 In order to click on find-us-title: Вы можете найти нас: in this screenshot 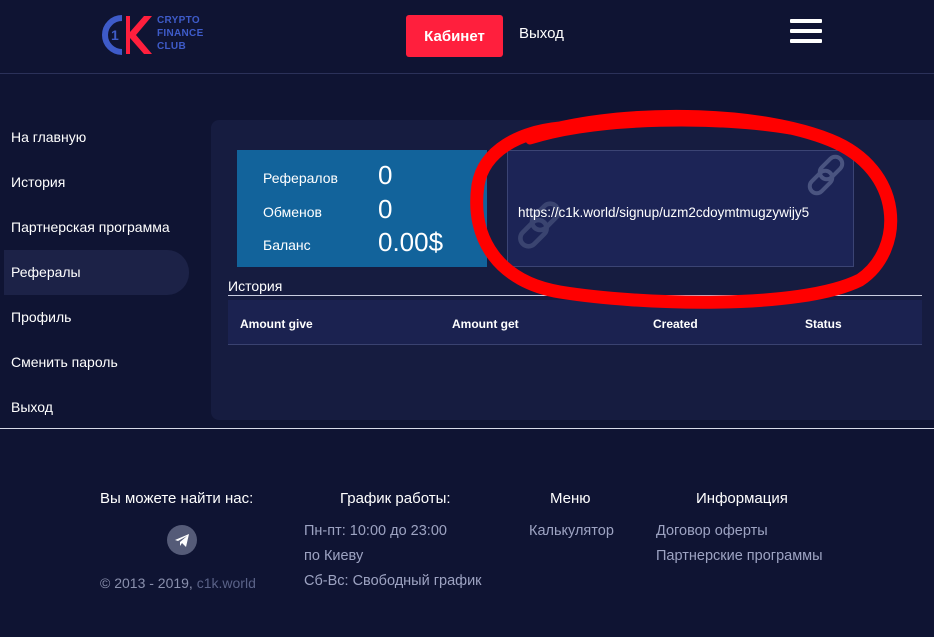, I will do `click(177, 498)`.